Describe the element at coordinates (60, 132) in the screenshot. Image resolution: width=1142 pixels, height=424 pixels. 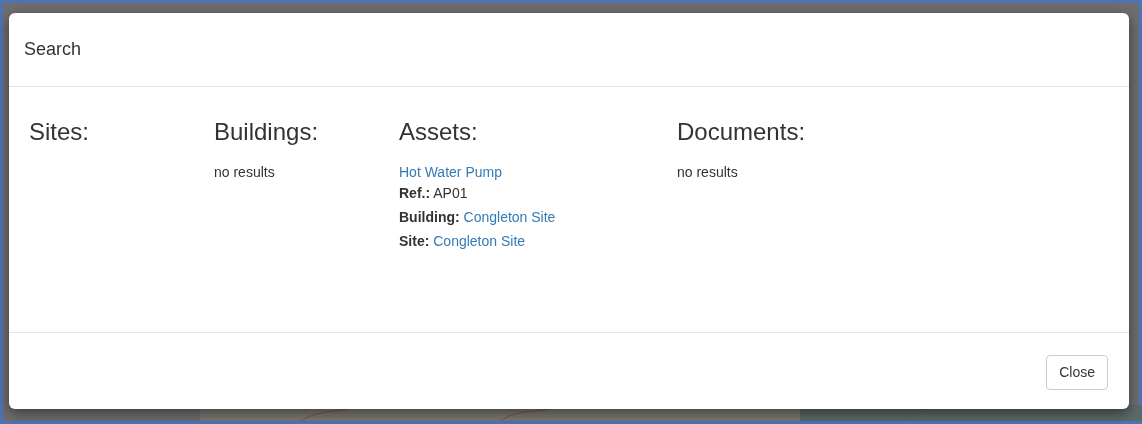
I see `section-heading: Sites:` at that location.